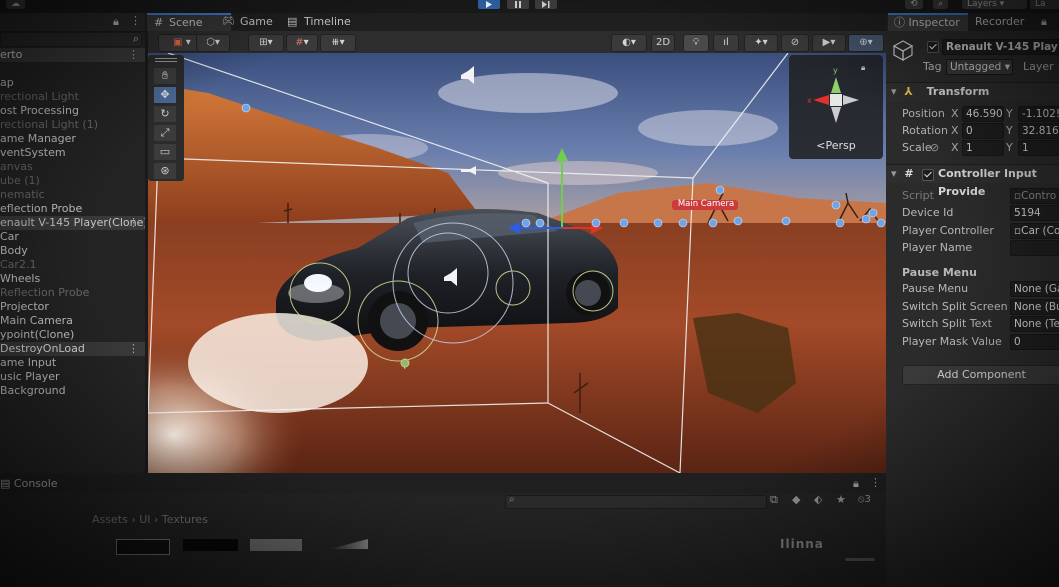 This screenshot has height=587, width=1059. I want to click on filter-icon: ⧉, so click(774, 500).